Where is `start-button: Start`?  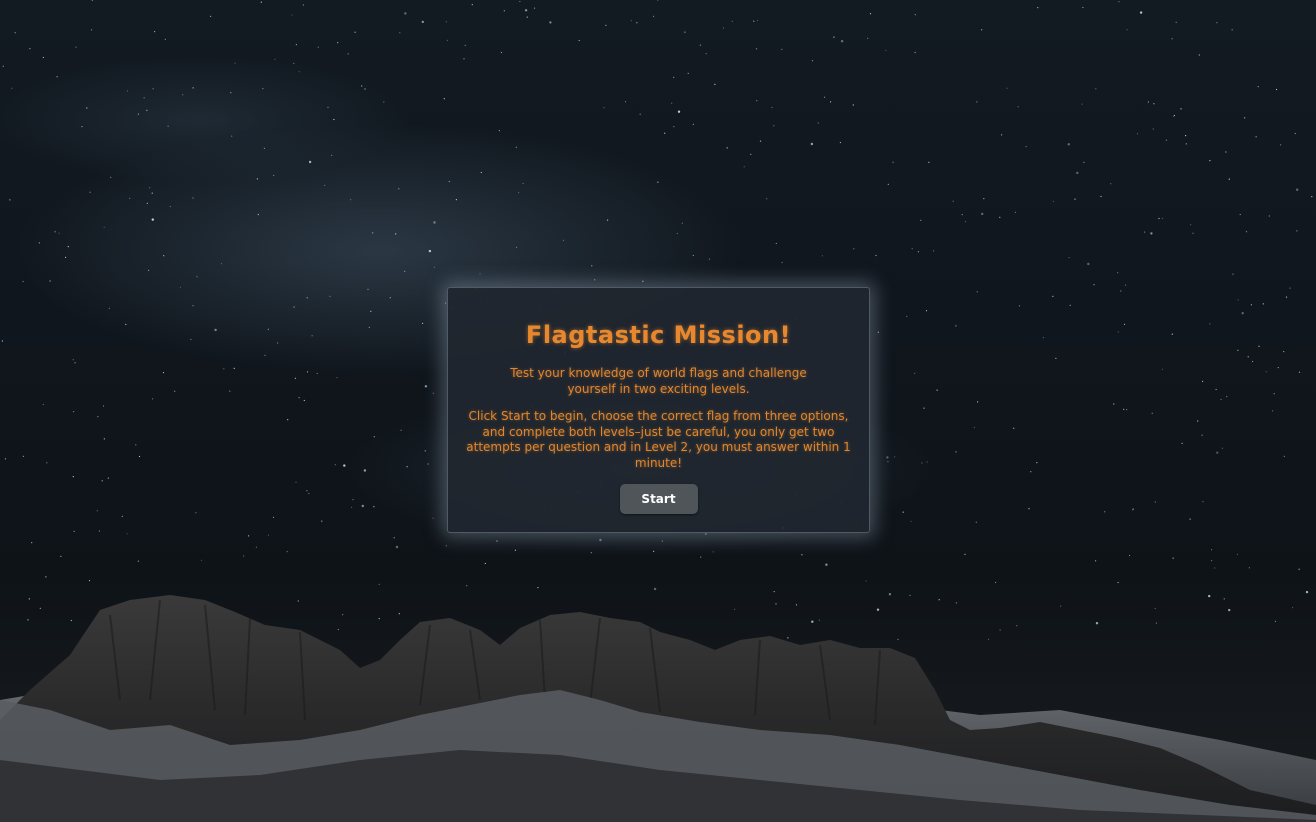 start-button: Start is located at coordinates (658, 499).